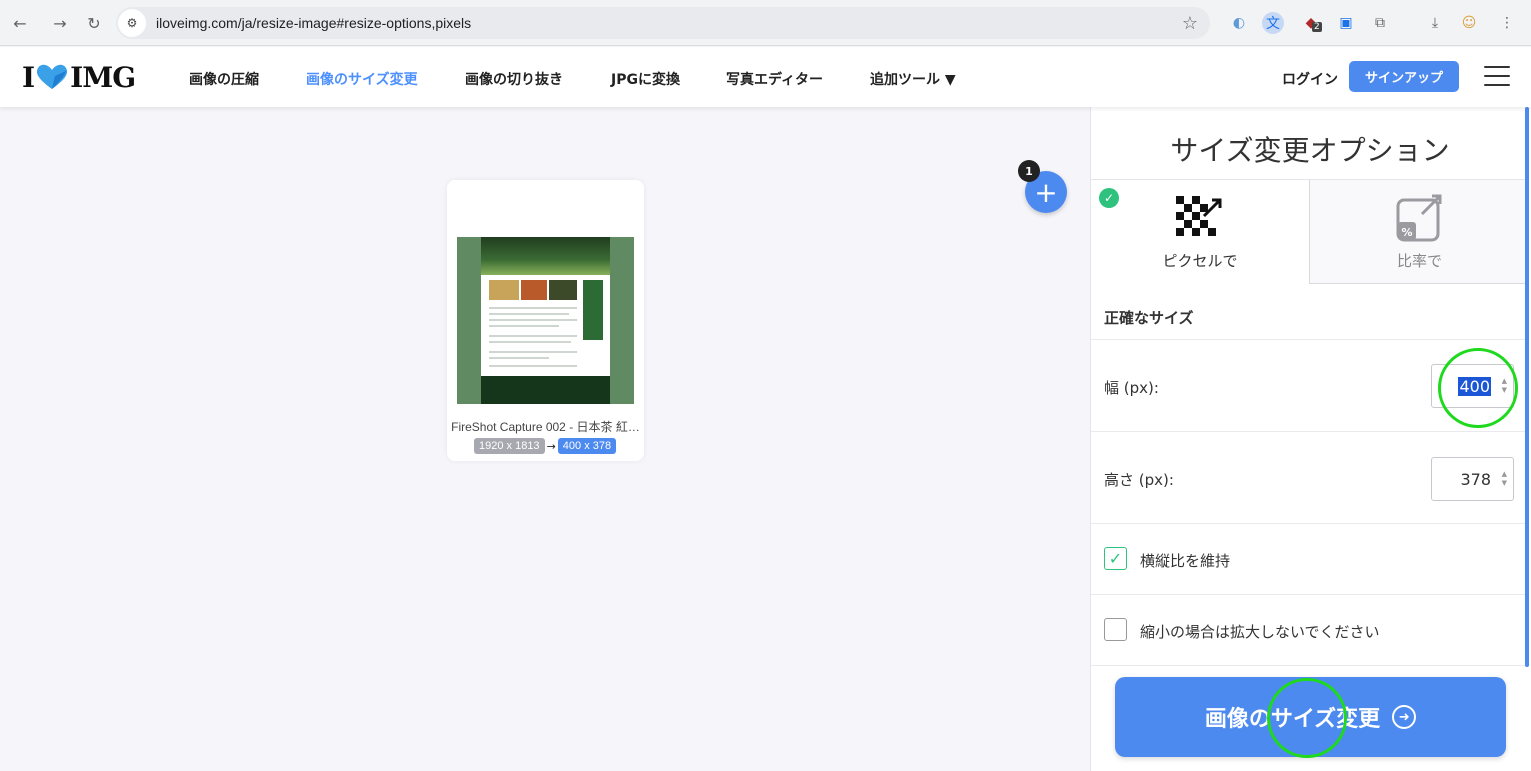  I want to click on site-settings-icon: ⚙, so click(132, 23).